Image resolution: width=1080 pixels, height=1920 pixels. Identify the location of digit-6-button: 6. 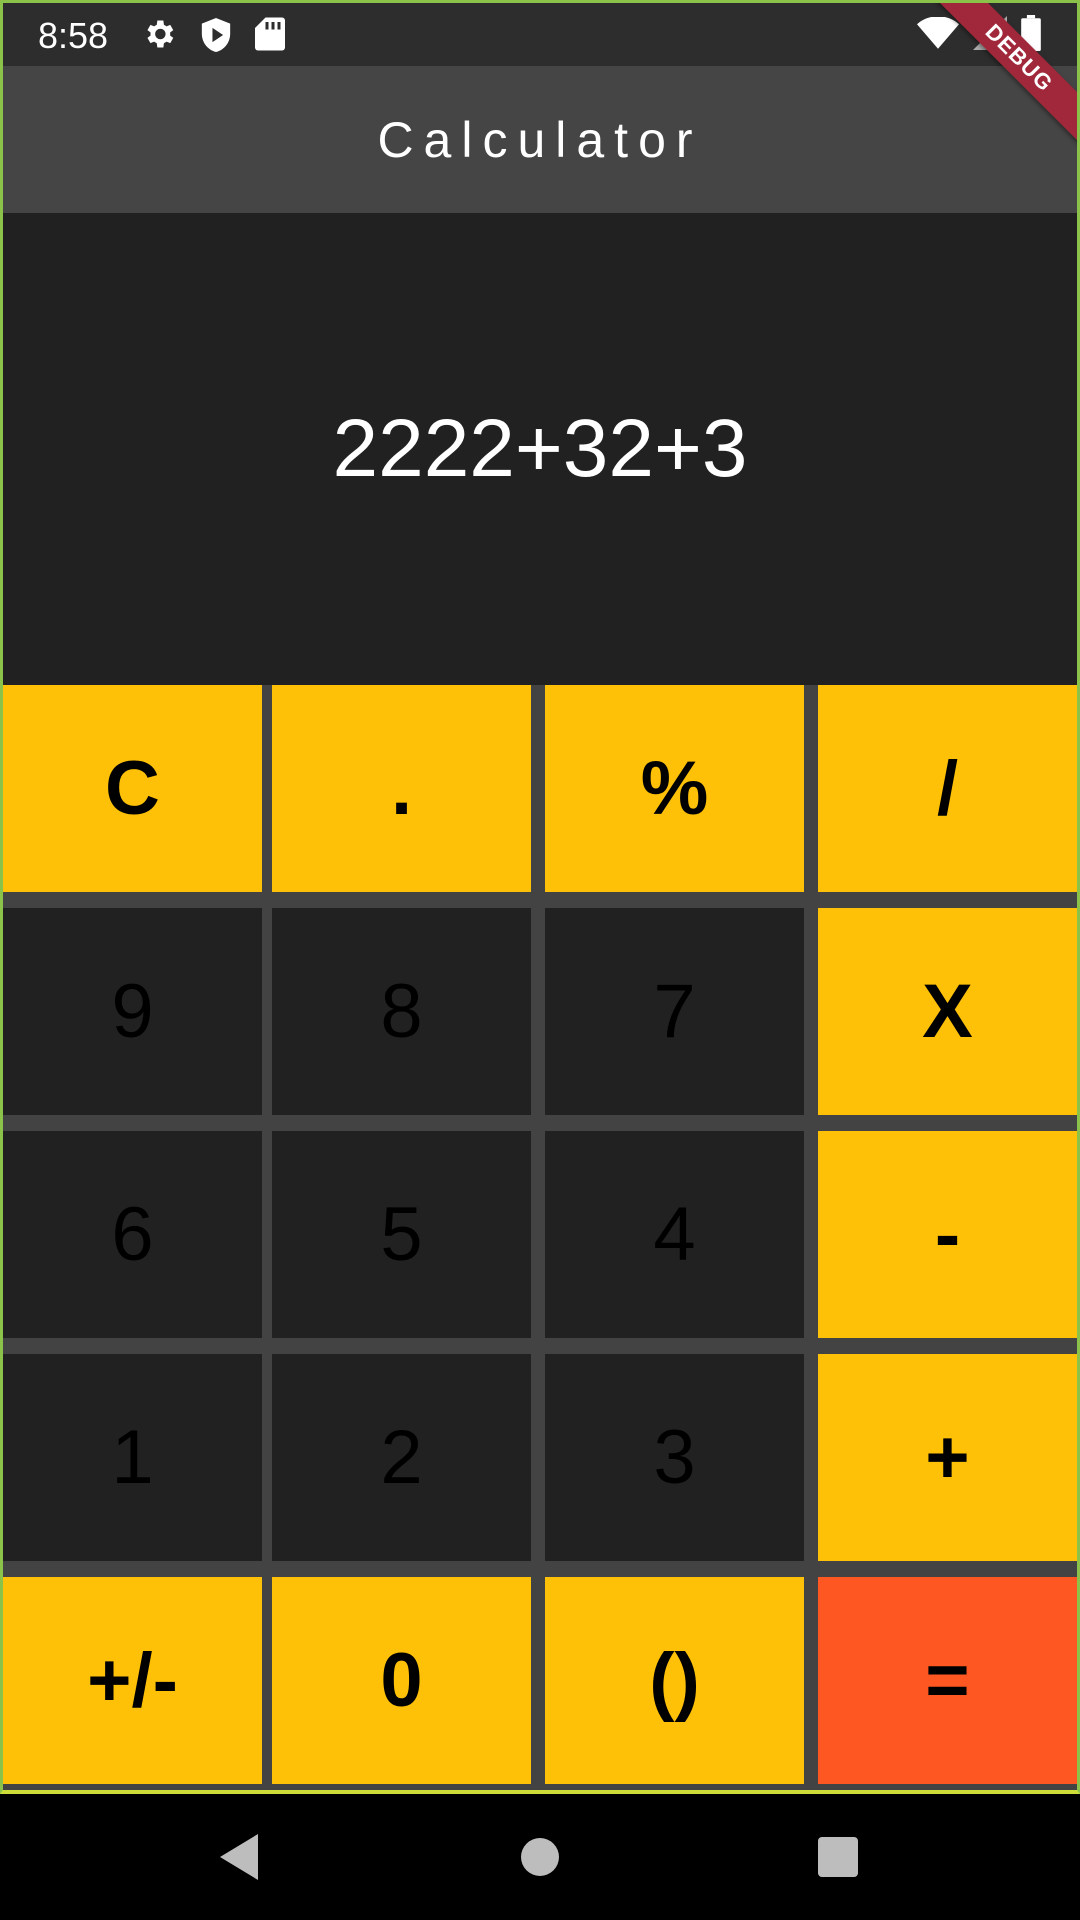
(132, 1234).